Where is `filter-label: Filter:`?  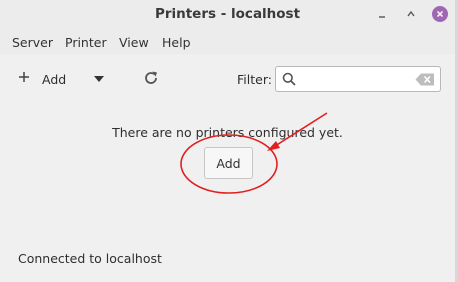 filter-label: Filter: is located at coordinates (254, 79).